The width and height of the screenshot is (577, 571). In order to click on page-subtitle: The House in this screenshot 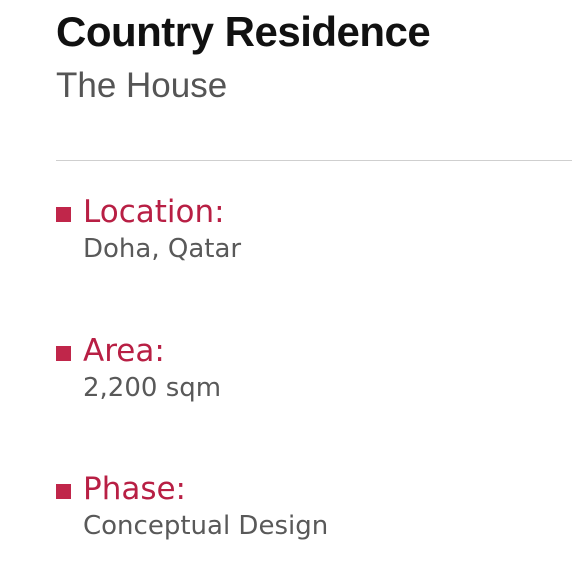, I will do `click(142, 85)`.